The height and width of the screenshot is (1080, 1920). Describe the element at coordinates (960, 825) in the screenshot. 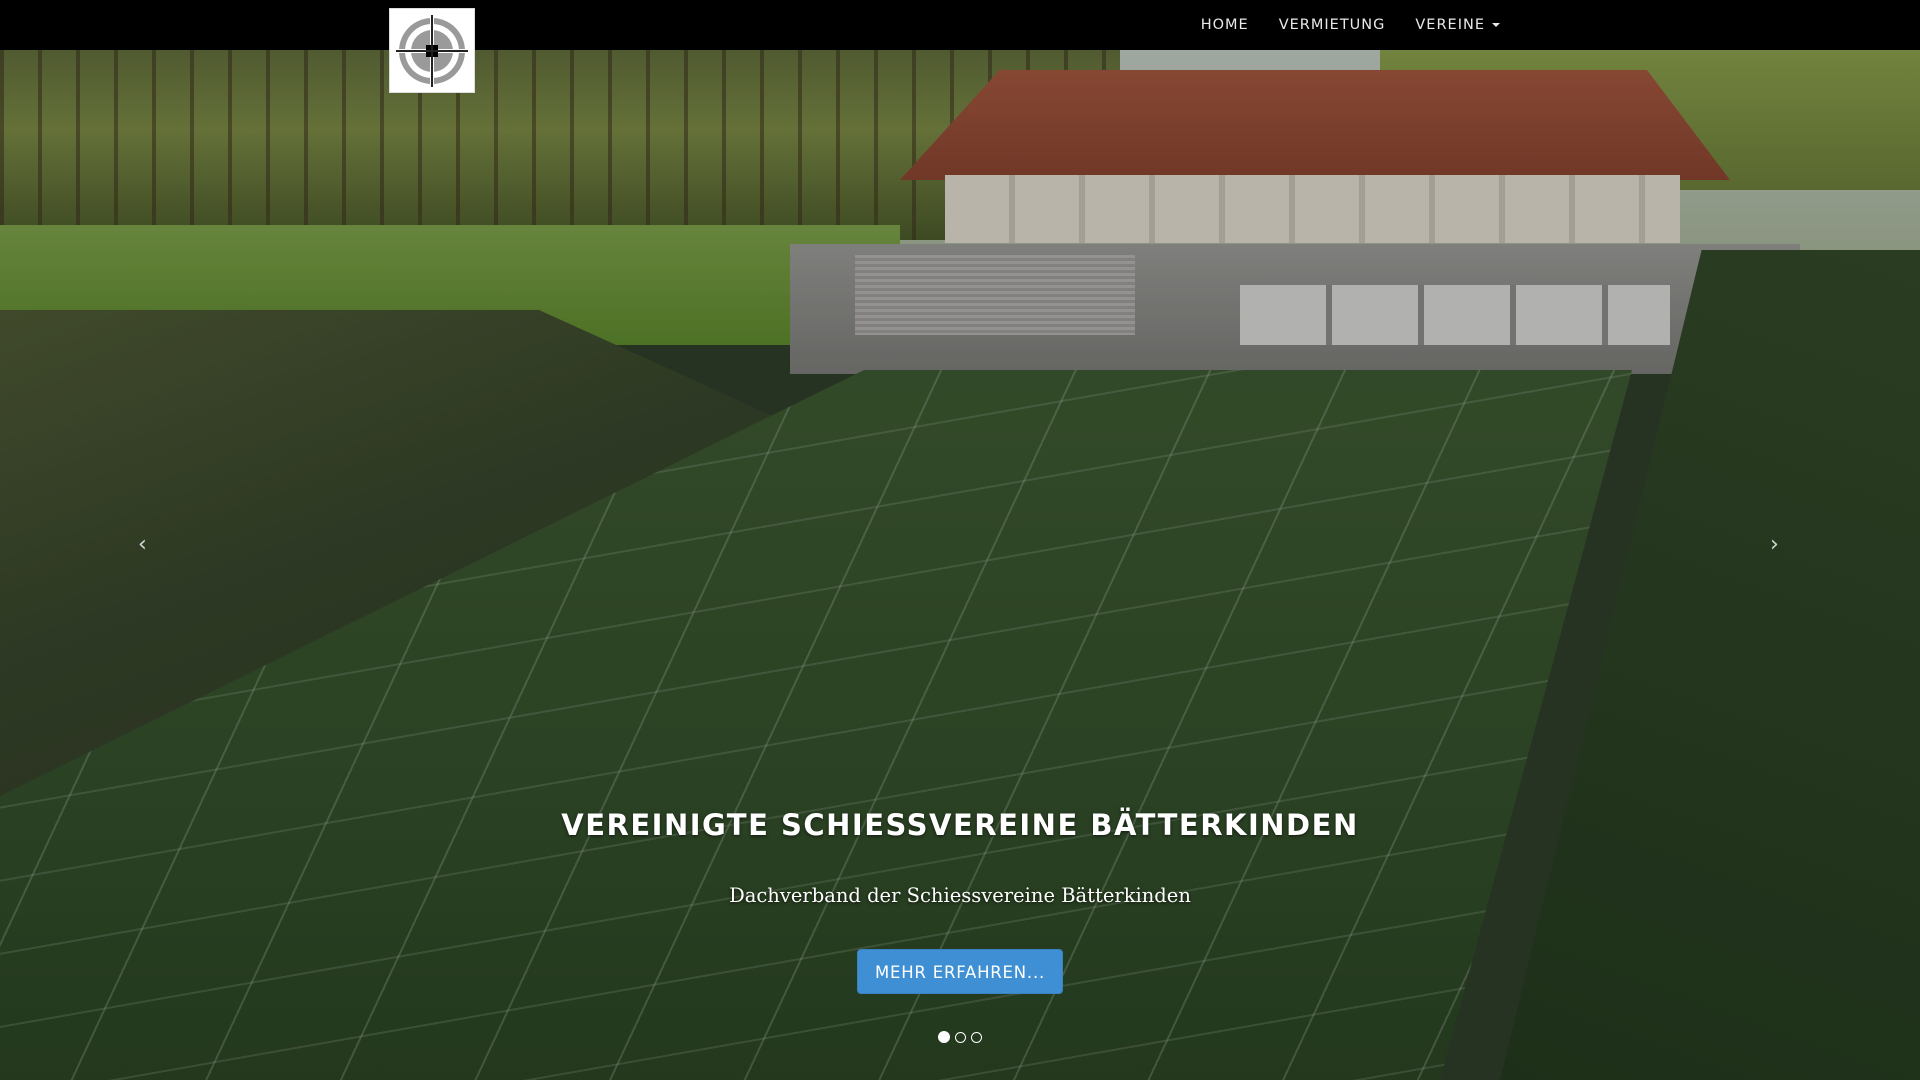

I see `carousel-caption-title: VEREINIGTE SCHIESSVEREINE BÄTTERKINDEN` at that location.